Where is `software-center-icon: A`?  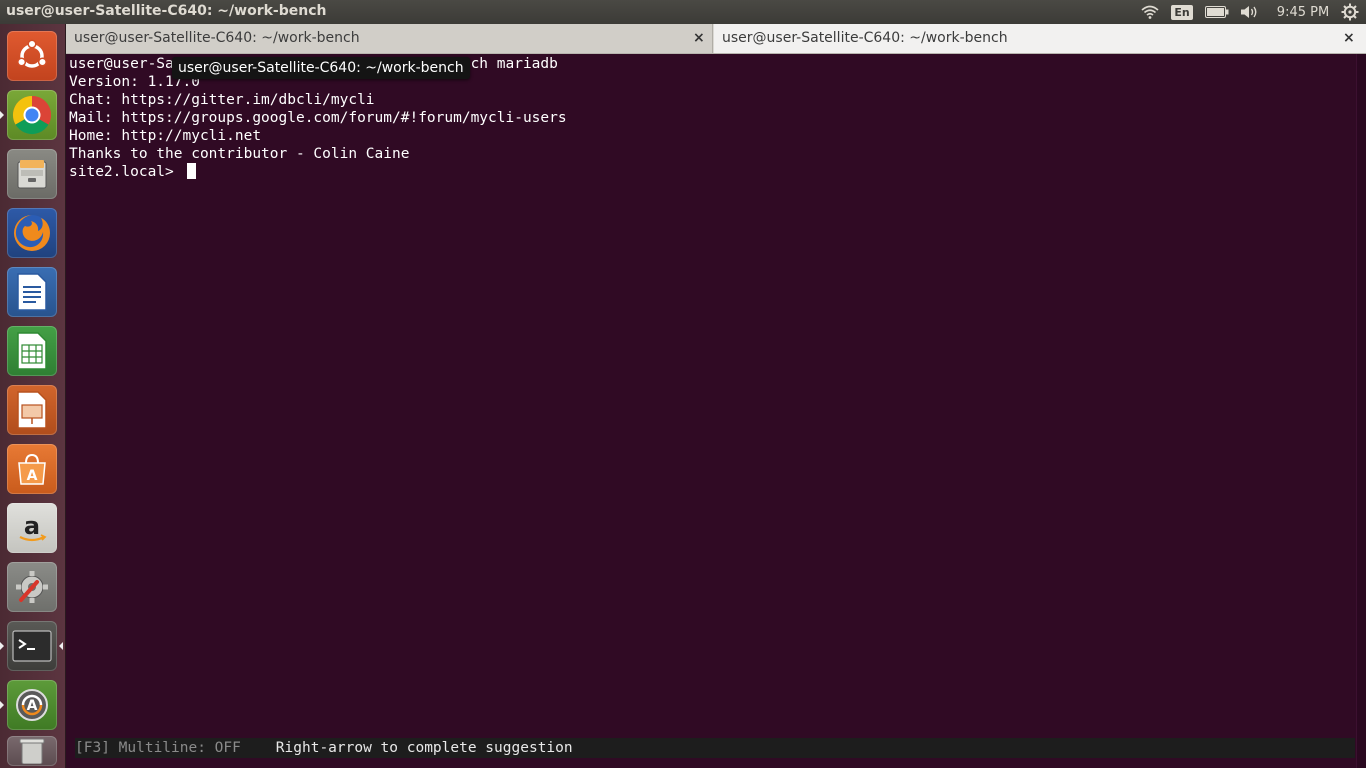 software-center-icon: A is located at coordinates (32, 469).